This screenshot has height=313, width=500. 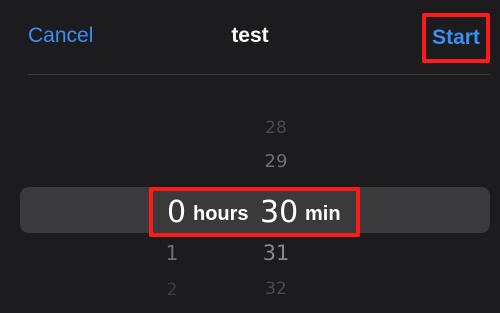 I want to click on minutes-selected-value: 30, so click(x=279, y=213).